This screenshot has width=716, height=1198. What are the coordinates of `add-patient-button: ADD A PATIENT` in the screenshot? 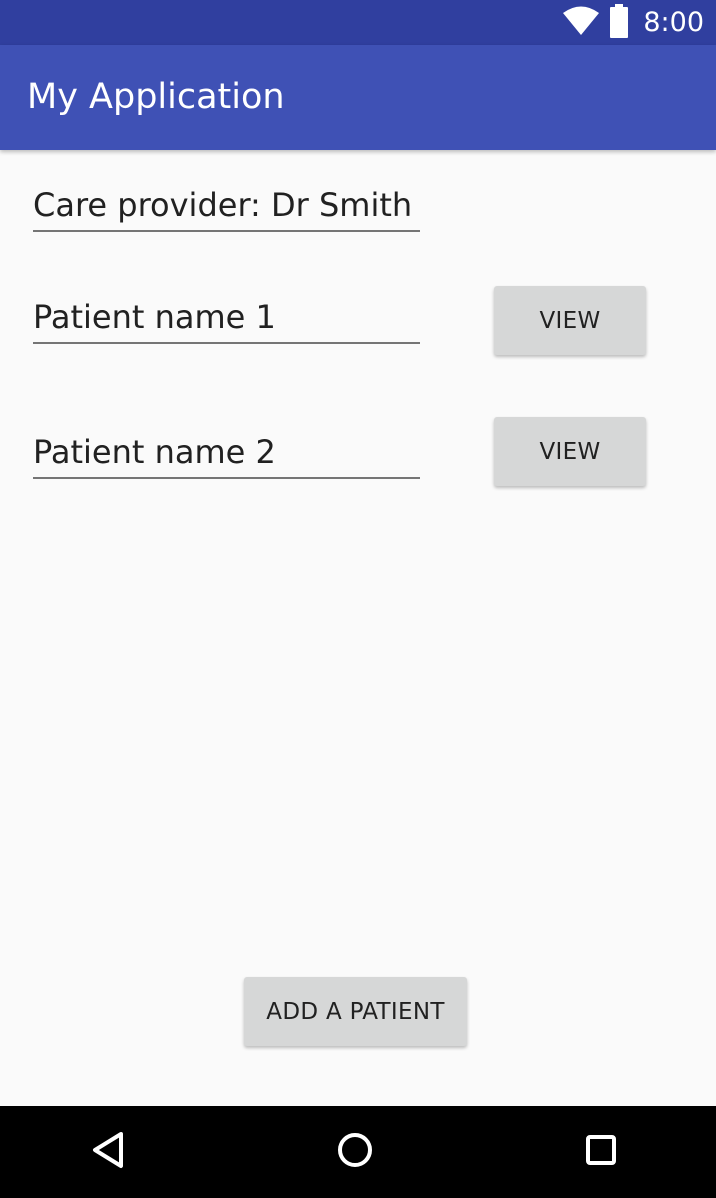 It's located at (355, 1011).